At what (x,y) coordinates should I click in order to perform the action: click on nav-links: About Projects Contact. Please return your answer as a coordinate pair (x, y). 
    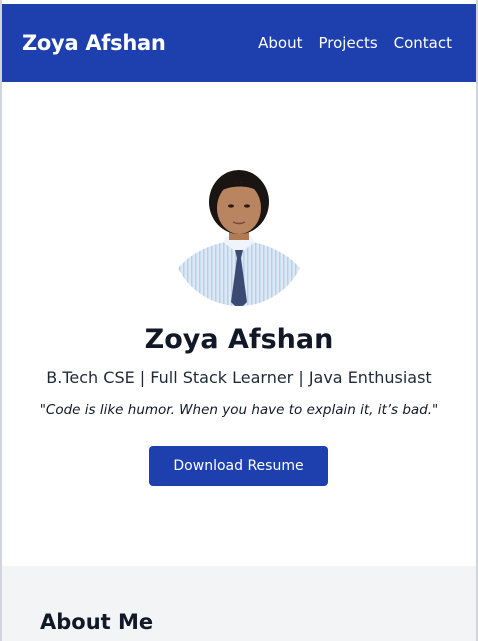
    Looking at the image, I should click on (355, 43).